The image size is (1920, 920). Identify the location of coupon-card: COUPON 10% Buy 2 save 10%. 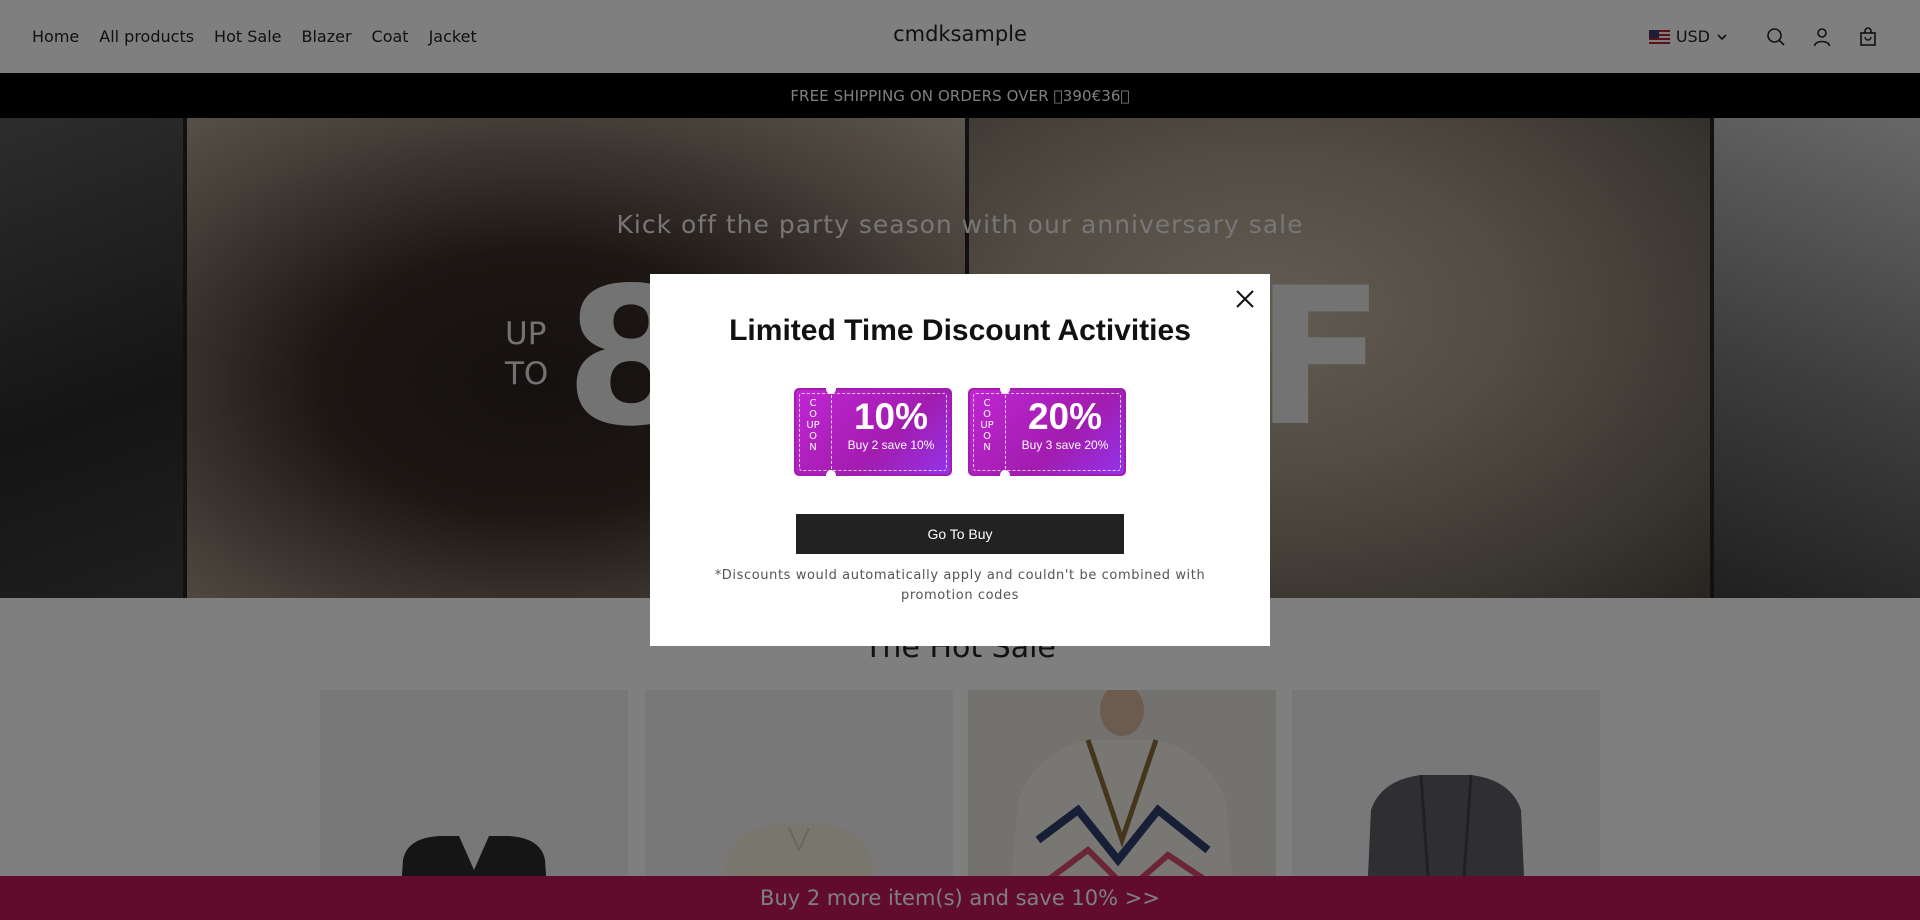
(873, 432).